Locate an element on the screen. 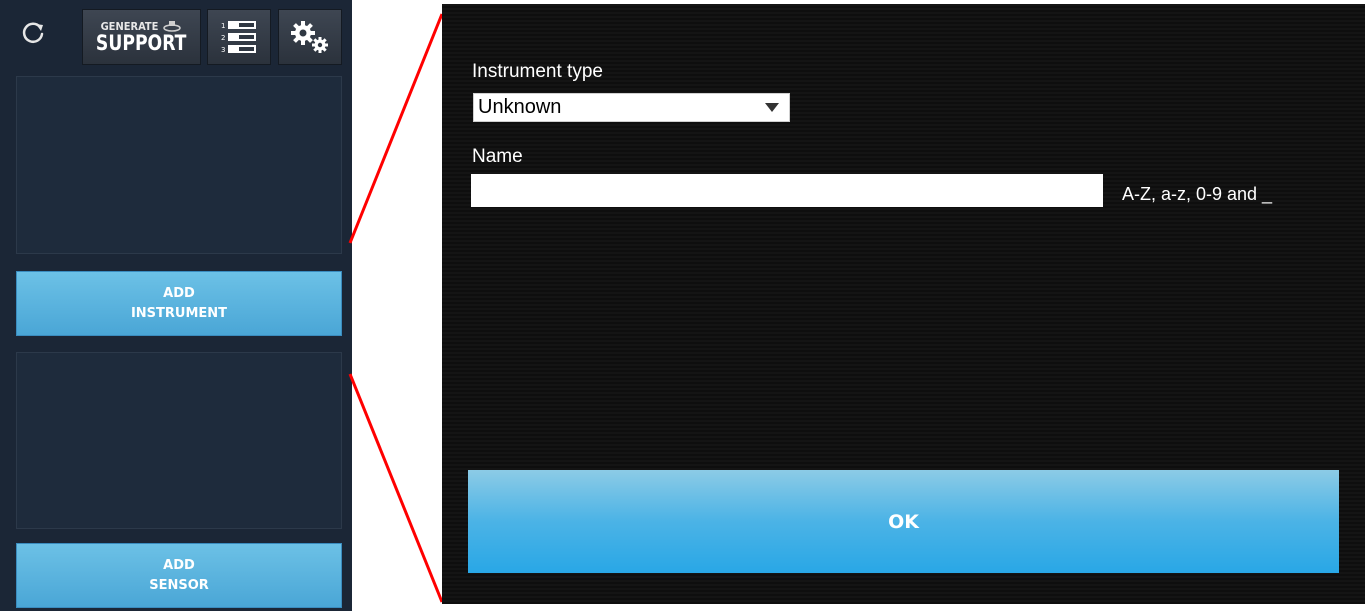  numbered-list-icon: 1 2 3 is located at coordinates (238, 37).